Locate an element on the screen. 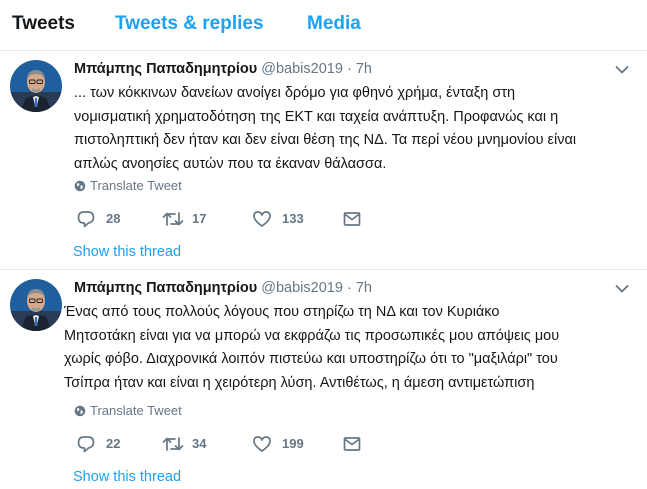 The image size is (647, 489). retweet-count: 17 is located at coordinates (199, 218).